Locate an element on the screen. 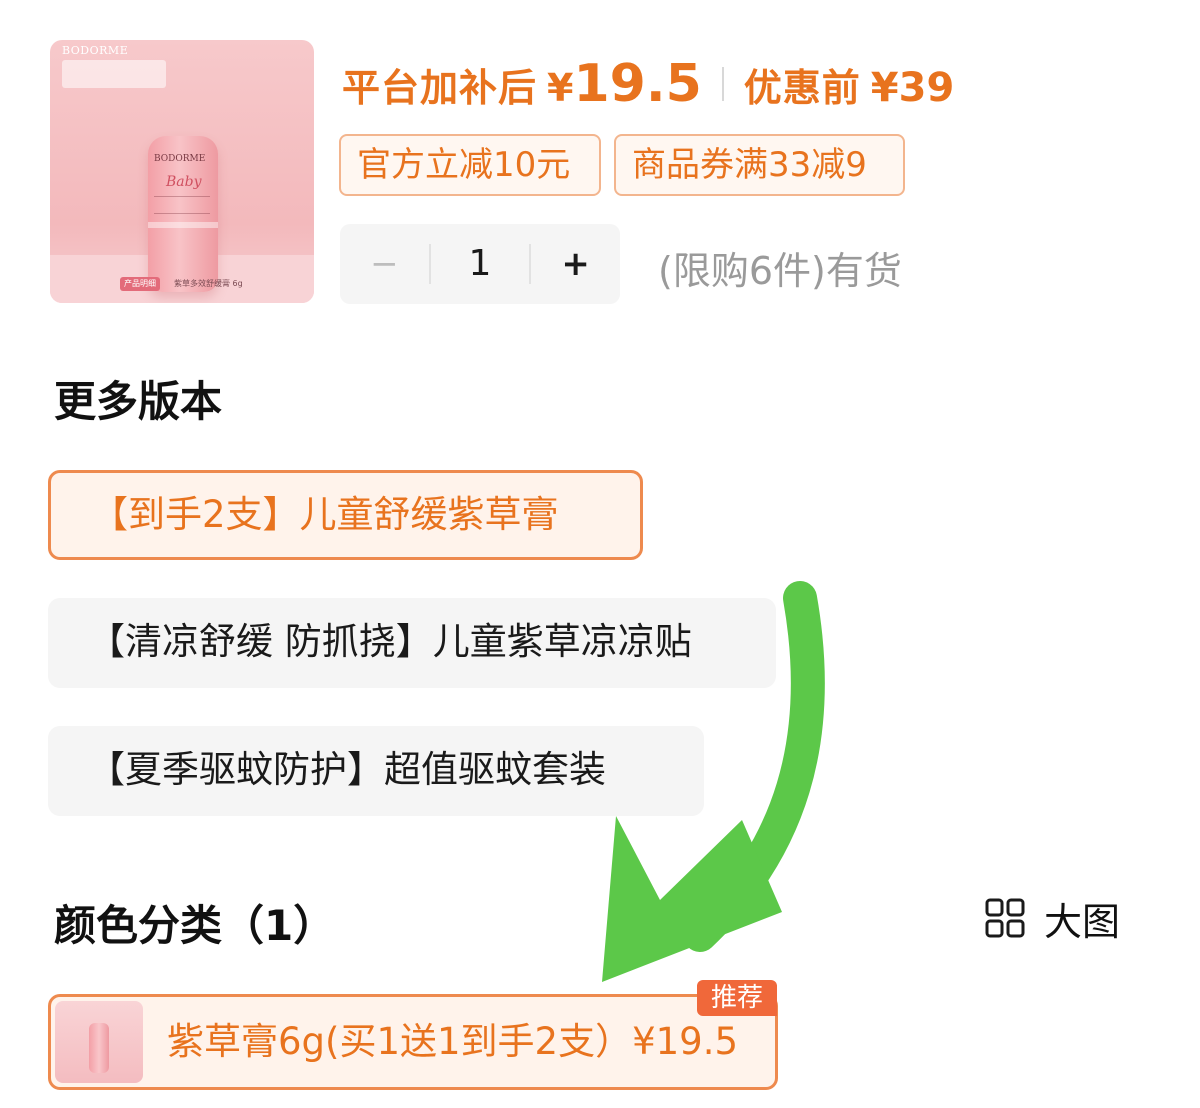 The width and height of the screenshot is (1200, 1108). quantity-stepper: − 1 + is located at coordinates (480, 264).